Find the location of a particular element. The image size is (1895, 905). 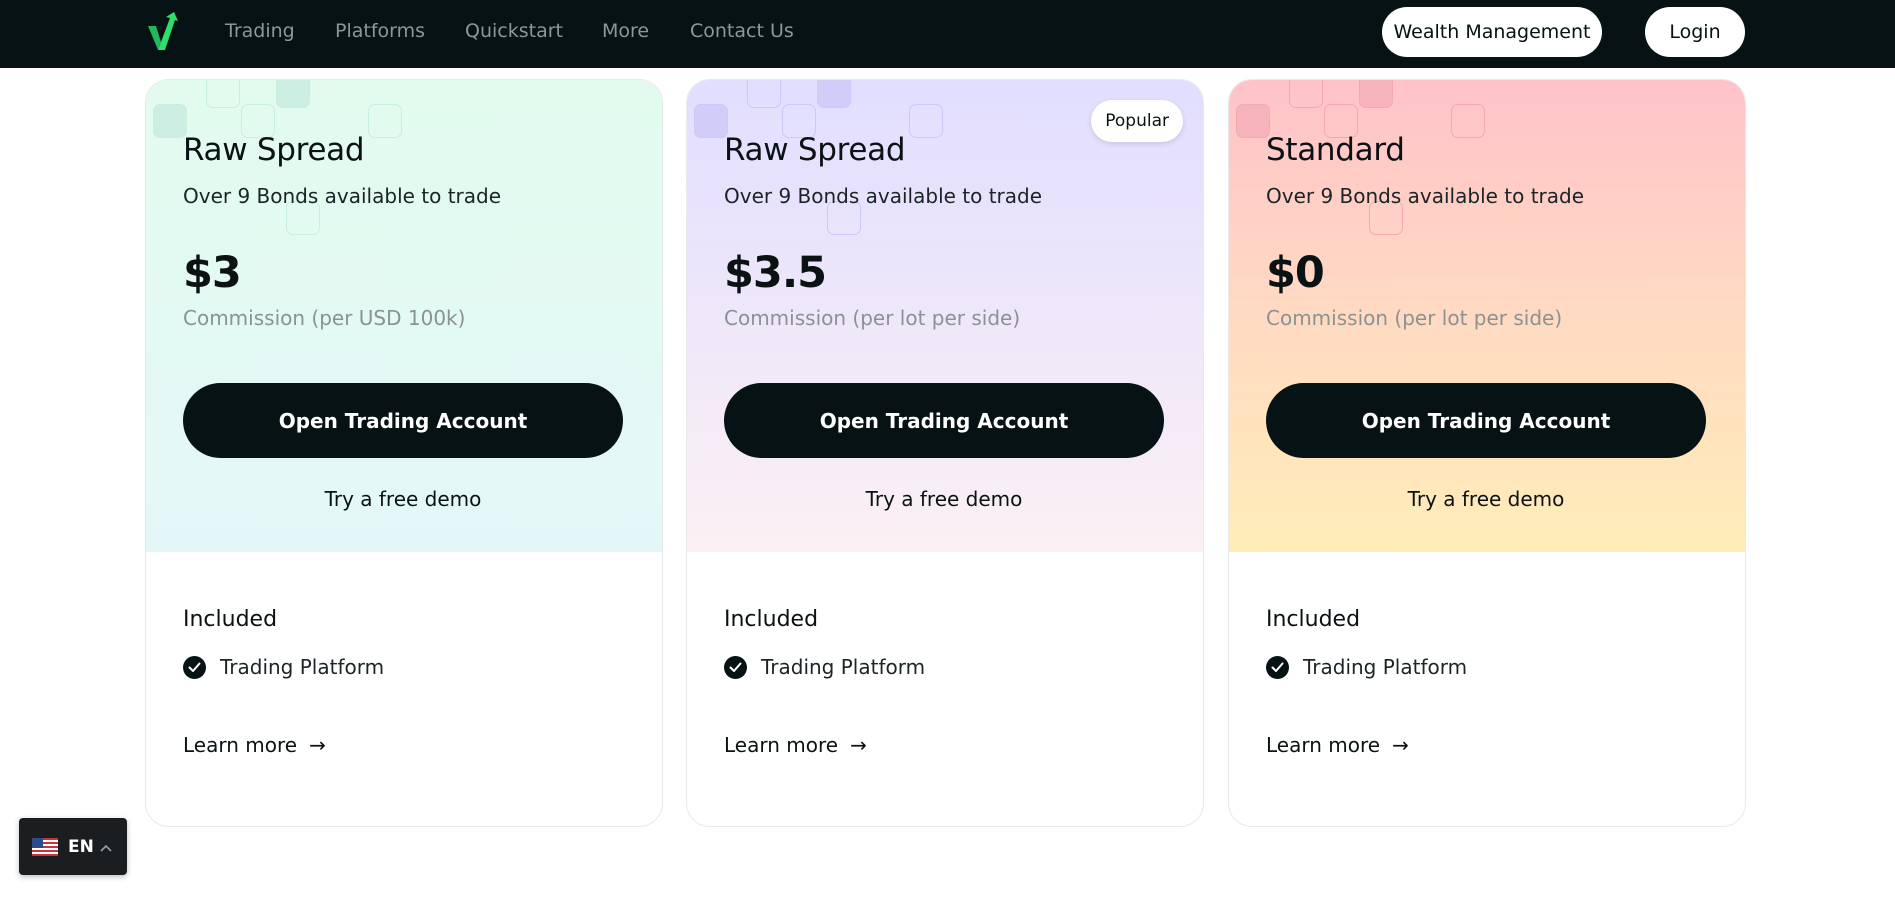

nav-quickstart: Quickstart is located at coordinates (514, 31).